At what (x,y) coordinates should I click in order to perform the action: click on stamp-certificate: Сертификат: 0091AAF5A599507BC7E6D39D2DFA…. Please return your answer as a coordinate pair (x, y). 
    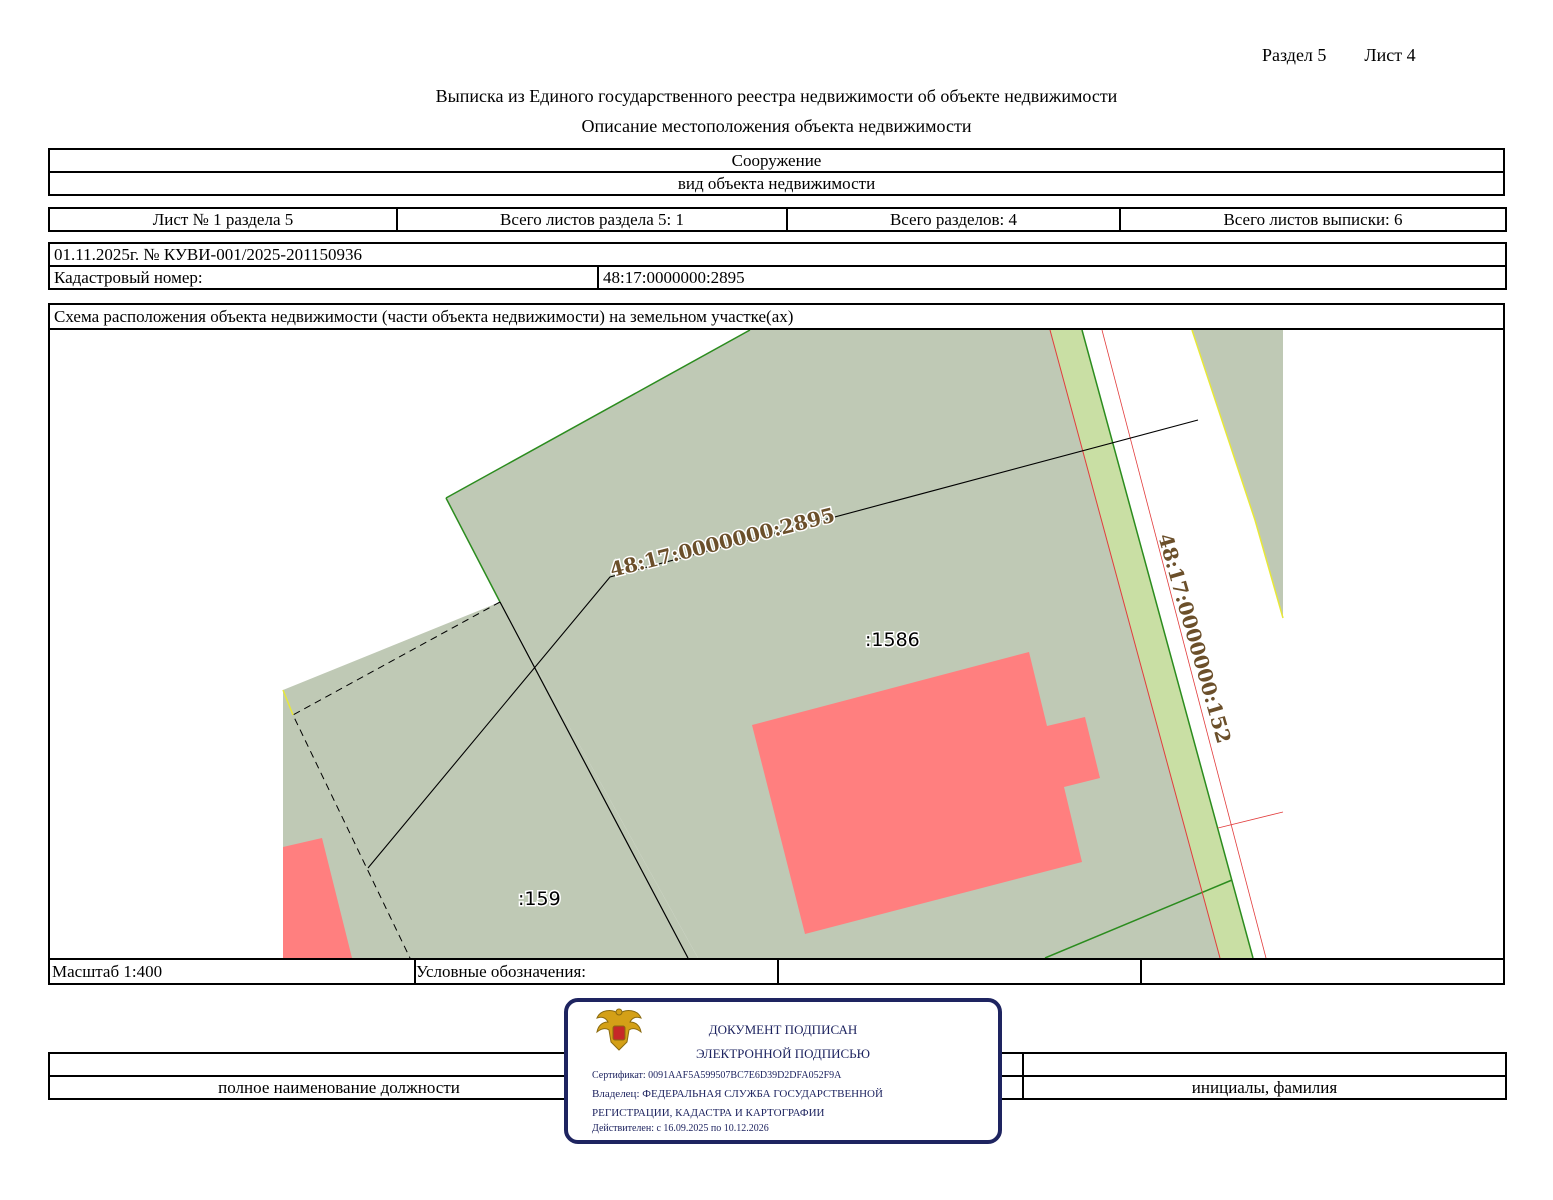
    Looking at the image, I should click on (717, 1075).